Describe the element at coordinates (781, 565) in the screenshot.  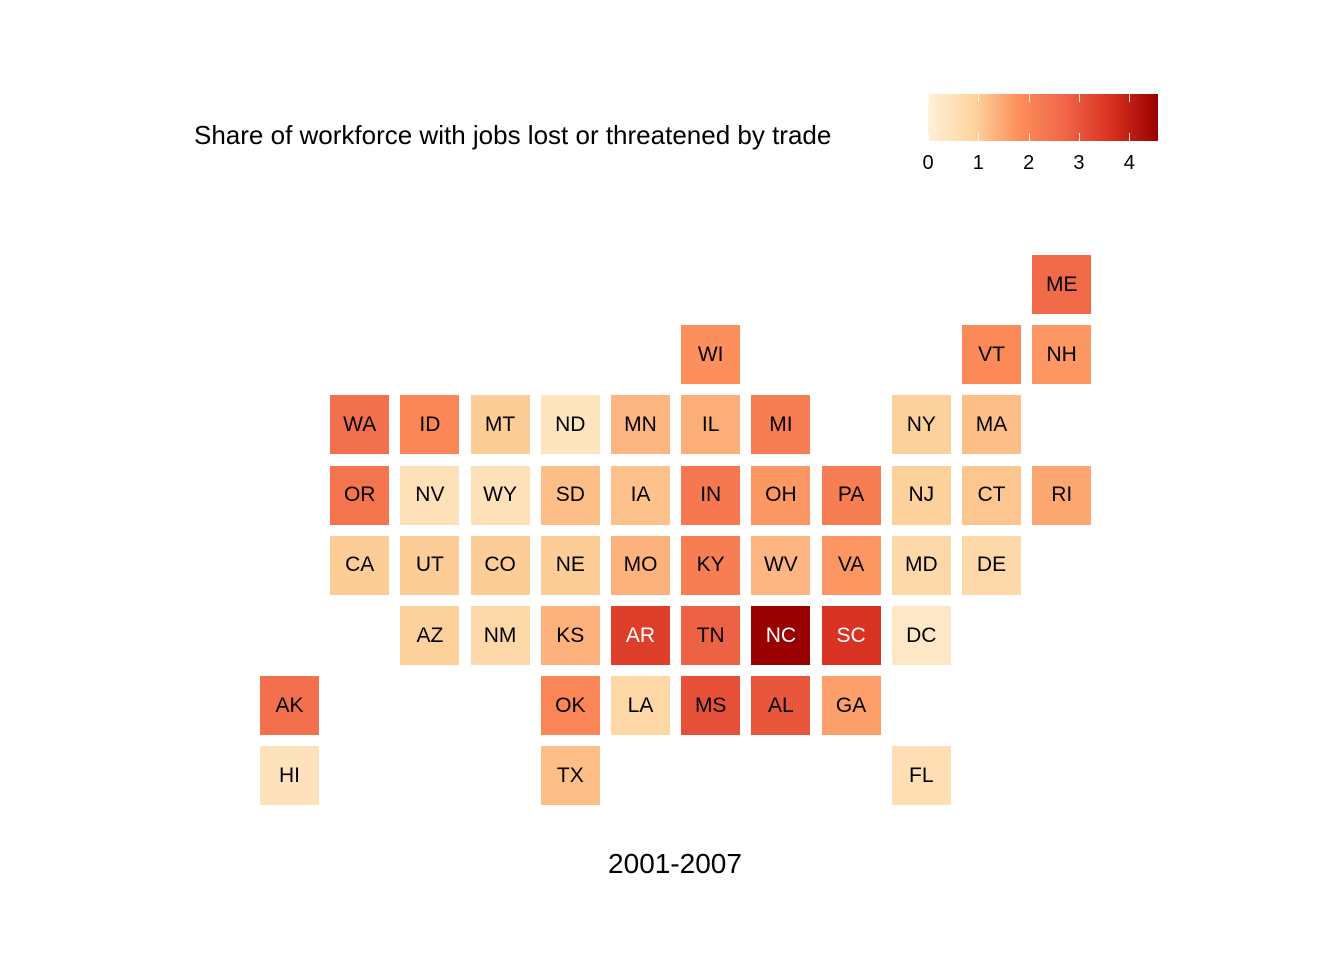
I see `state-tile-wv: WV` at that location.